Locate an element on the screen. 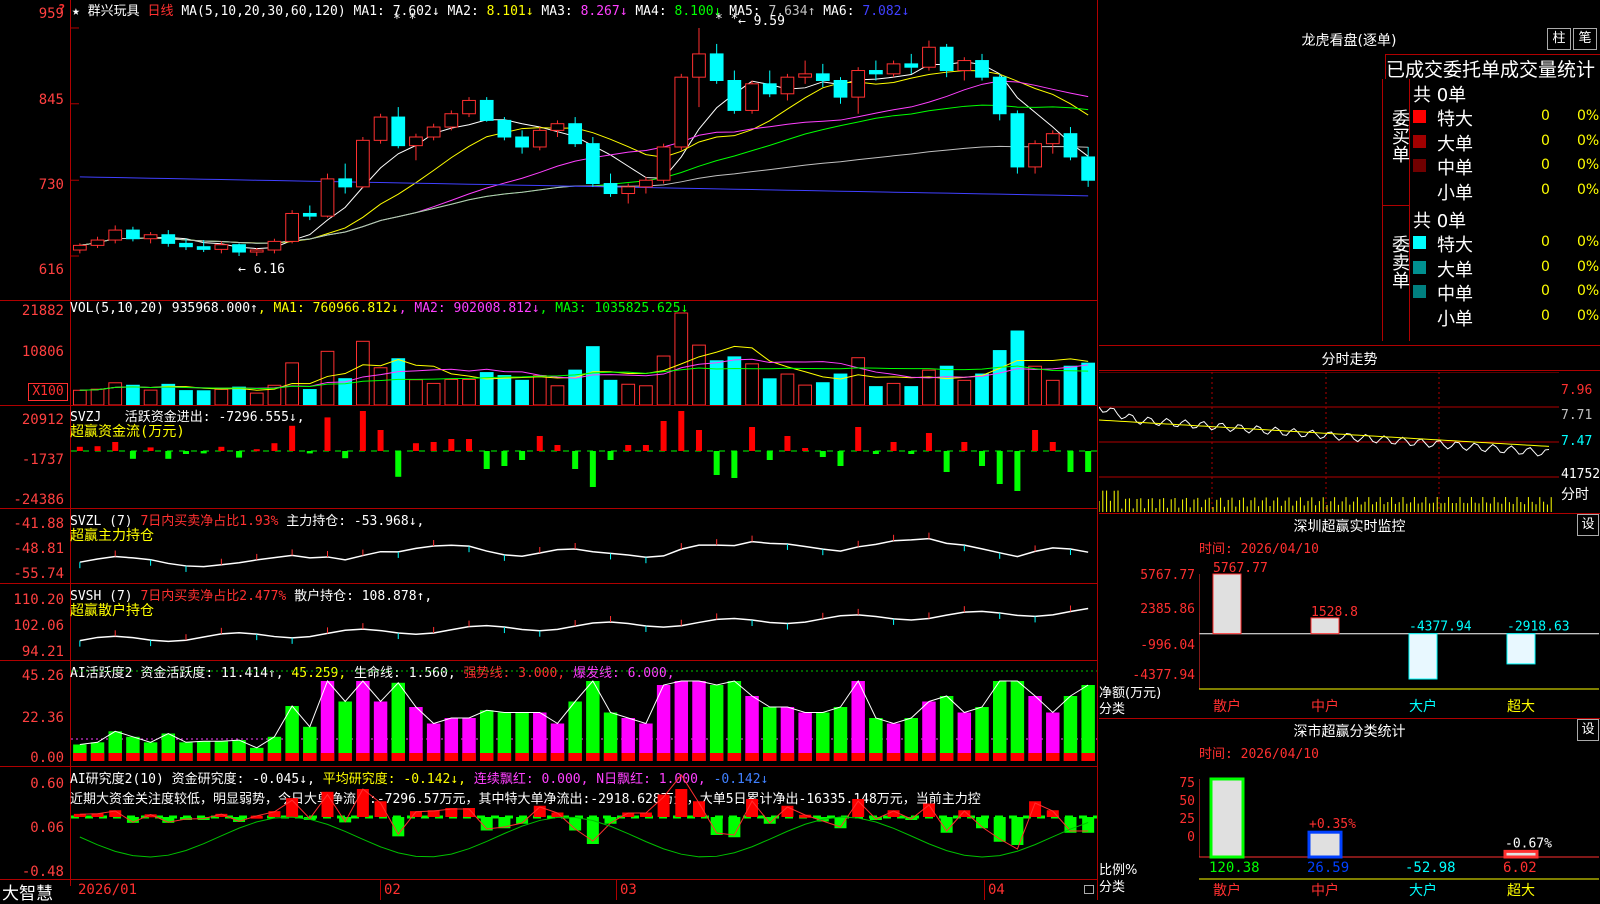  stats-category-label: 超大 is located at coordinates (1521, 891).